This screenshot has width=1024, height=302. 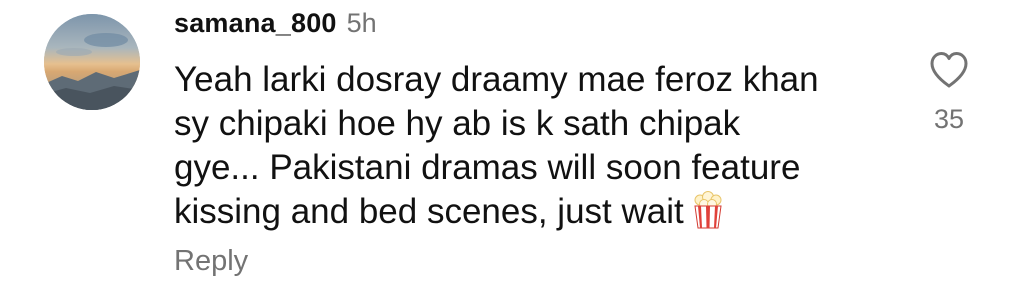 I want to click on avatar, so click(x=92, y=62).